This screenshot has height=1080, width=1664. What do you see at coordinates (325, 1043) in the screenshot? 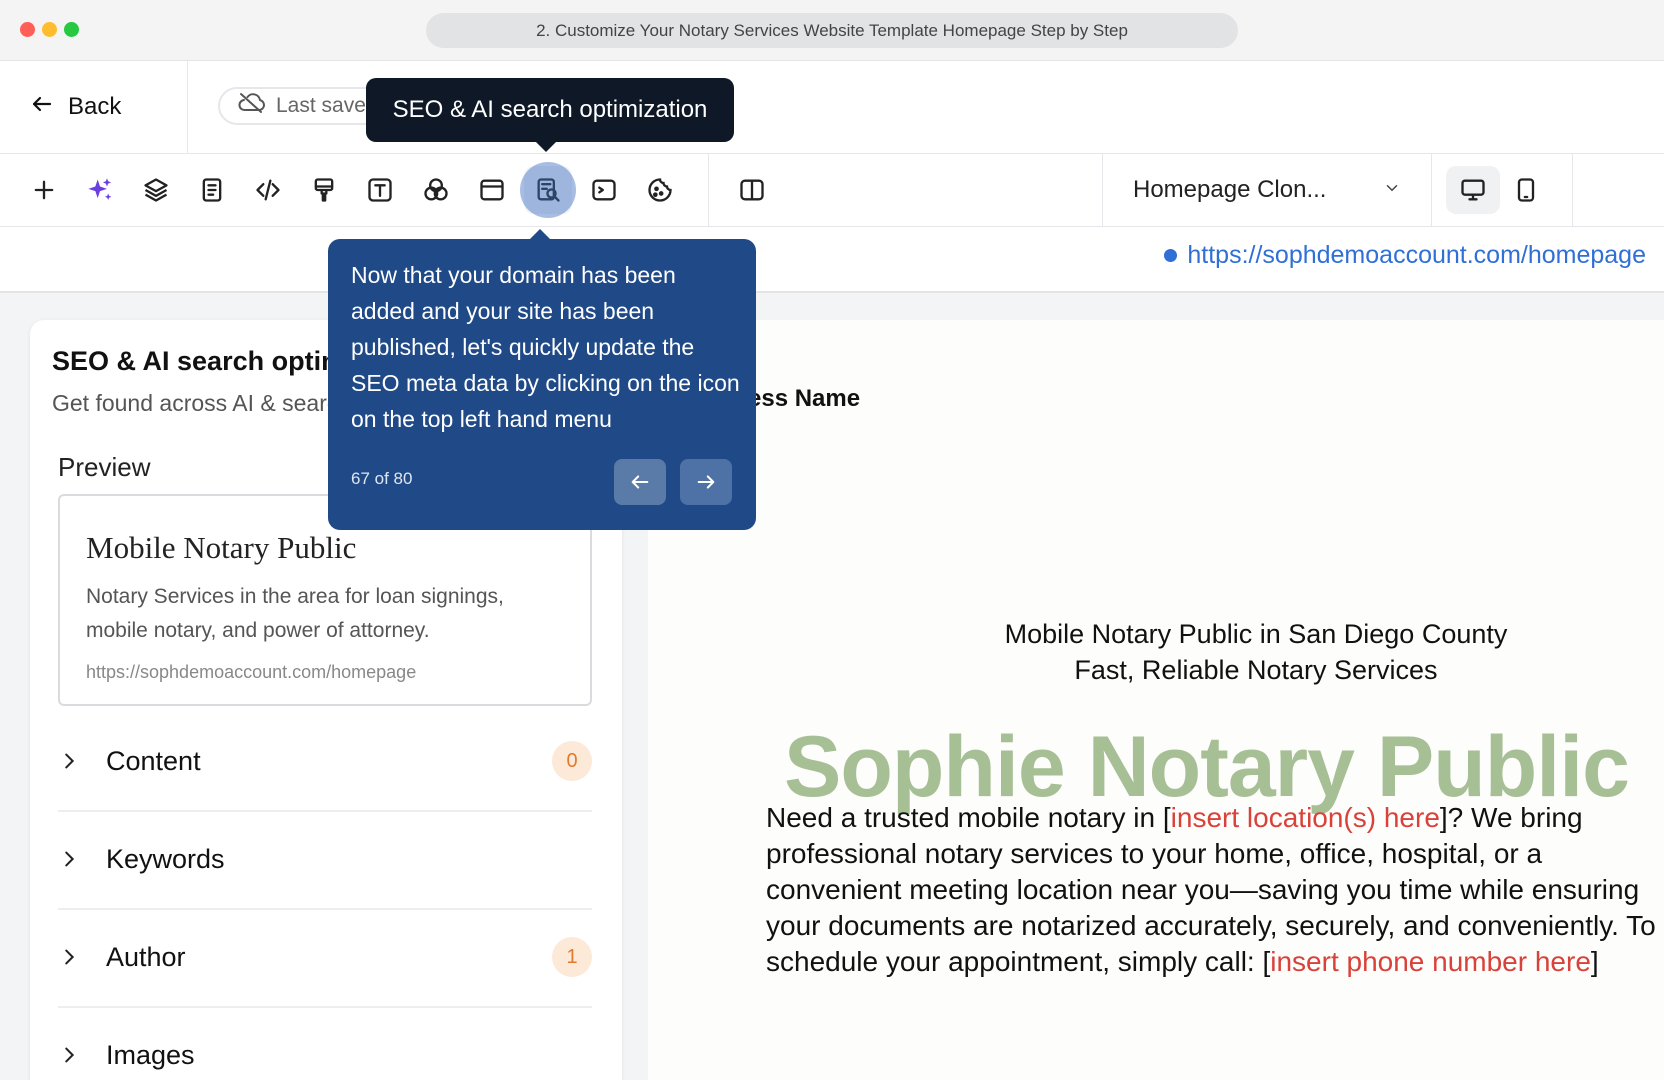
I see `accordion-images: Images` at bounding box center [325, 1043].